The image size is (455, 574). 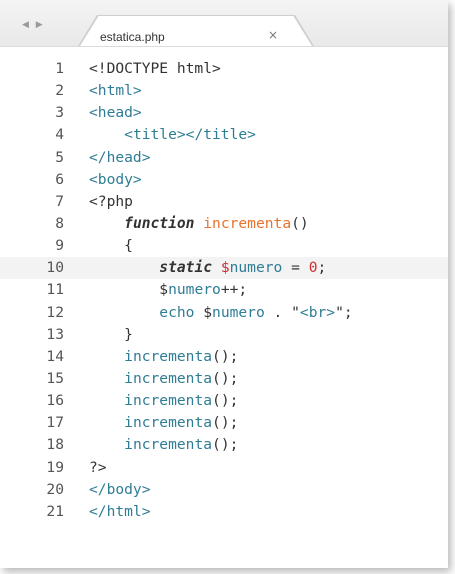 What do you see at coordinates (186, 268) in the screenshot?
I see `code-token: static` at bounding box center [186, 268].